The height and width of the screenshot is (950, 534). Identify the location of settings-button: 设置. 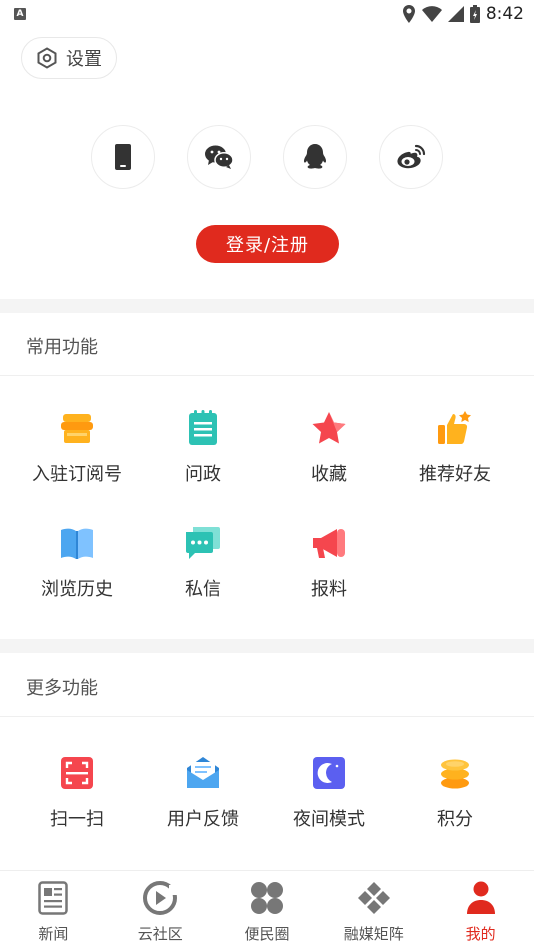
(69, 58).